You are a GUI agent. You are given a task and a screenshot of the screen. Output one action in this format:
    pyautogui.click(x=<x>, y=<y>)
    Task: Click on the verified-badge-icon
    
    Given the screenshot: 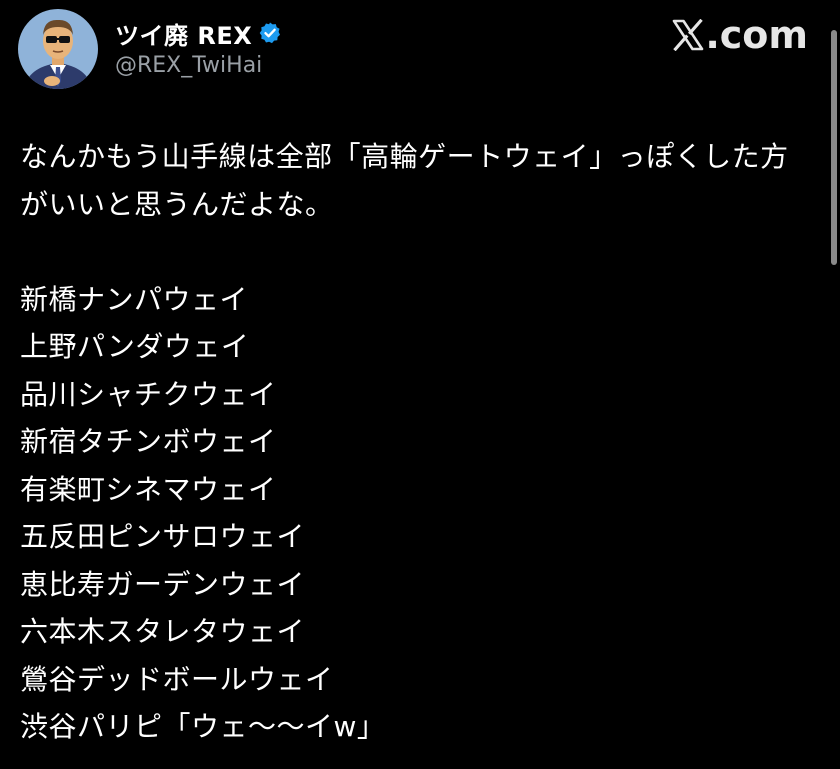 What is the action you would take?
    pyautogui.click(x=270, y=33)
    